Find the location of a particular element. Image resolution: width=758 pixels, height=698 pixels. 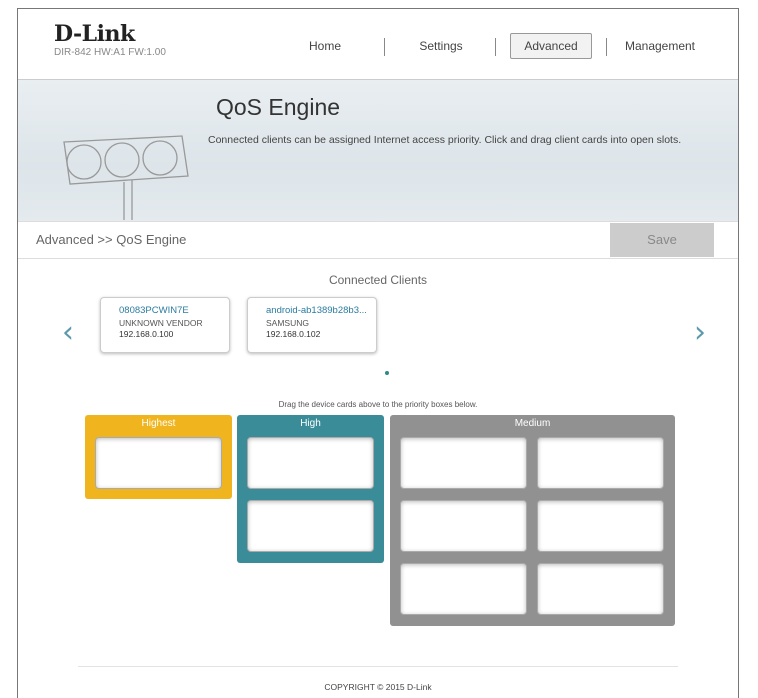

client-vendor: UNKNOWN VENDOR is located at coordinates (161, 323).